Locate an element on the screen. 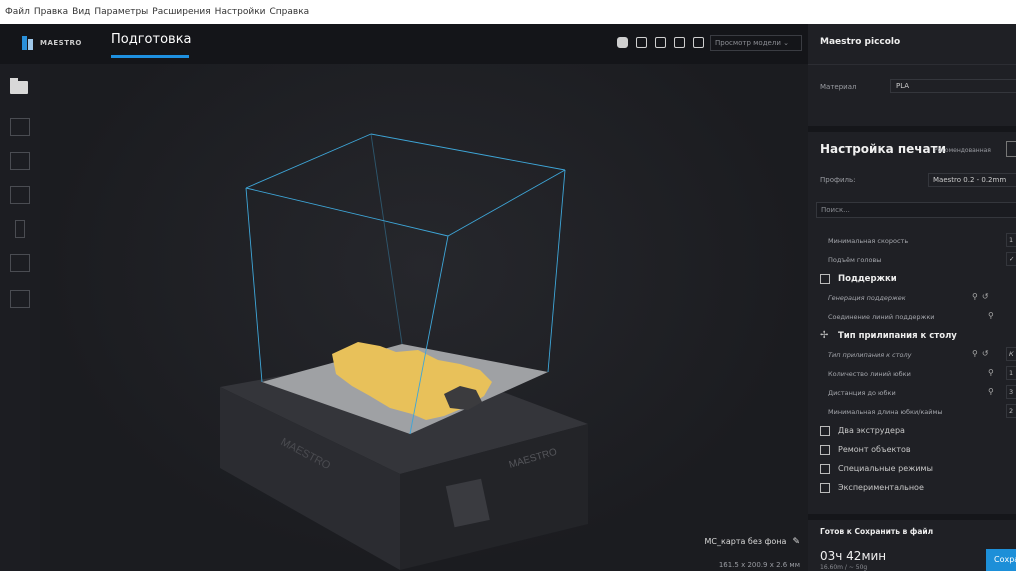 This screenshot has height=571, width=1016. category-label: Два экструдера is located at coordinates (871, 430).